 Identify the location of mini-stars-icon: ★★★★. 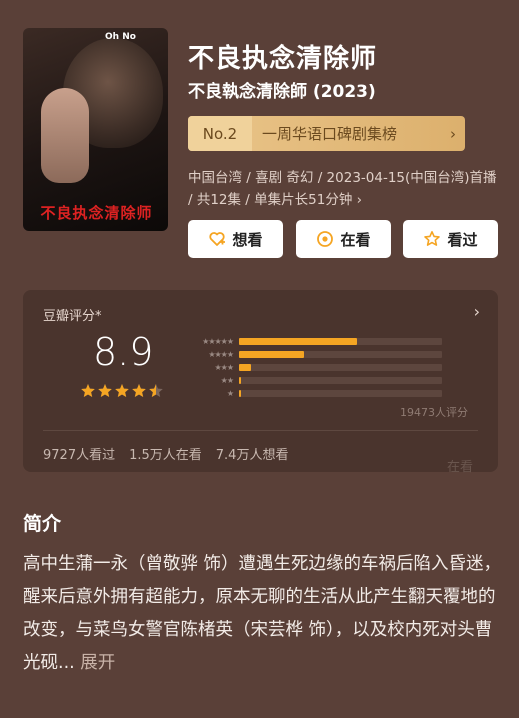
(221, 354).